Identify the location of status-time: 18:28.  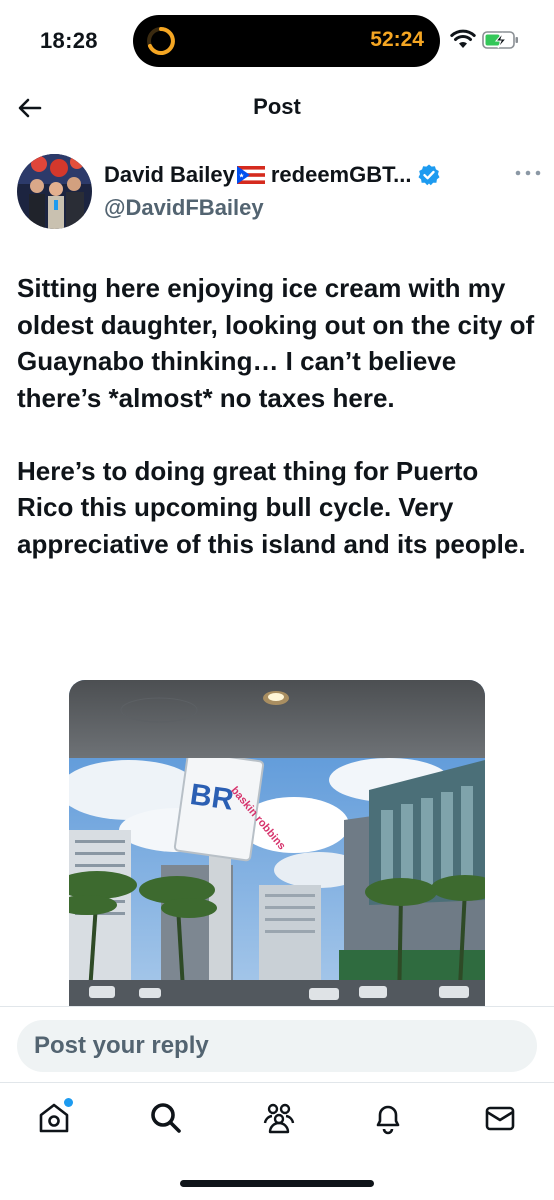
(69, 40).